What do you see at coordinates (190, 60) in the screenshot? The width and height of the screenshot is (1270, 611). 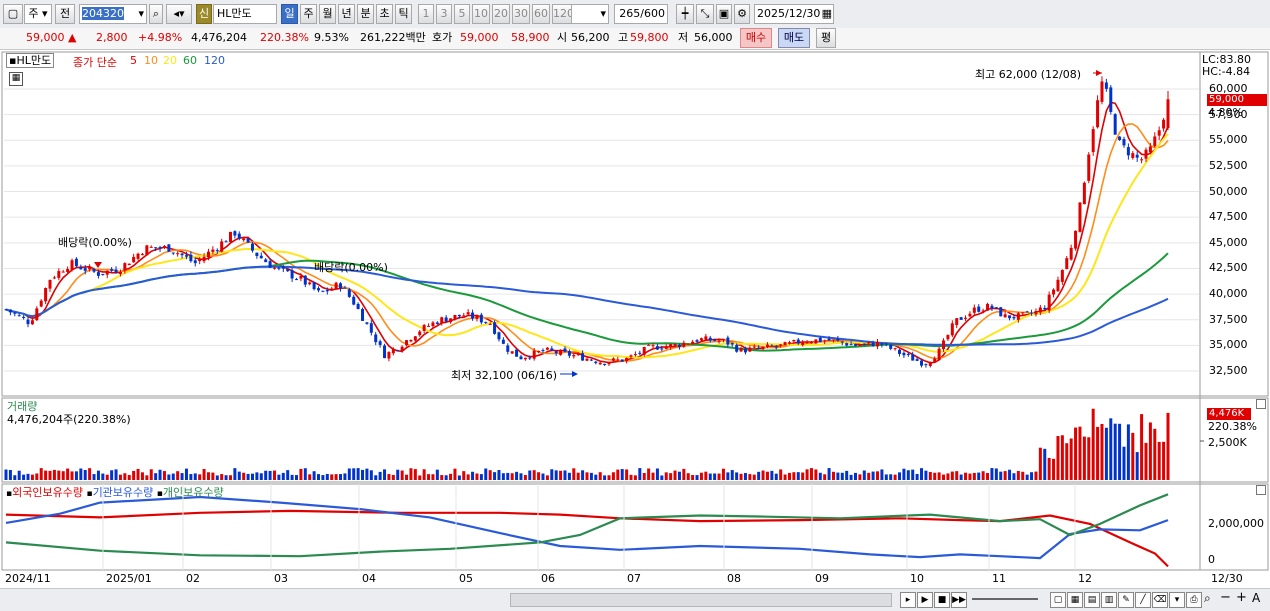 I see `ma-legend-60: 60` at bounding box center [190, 60].